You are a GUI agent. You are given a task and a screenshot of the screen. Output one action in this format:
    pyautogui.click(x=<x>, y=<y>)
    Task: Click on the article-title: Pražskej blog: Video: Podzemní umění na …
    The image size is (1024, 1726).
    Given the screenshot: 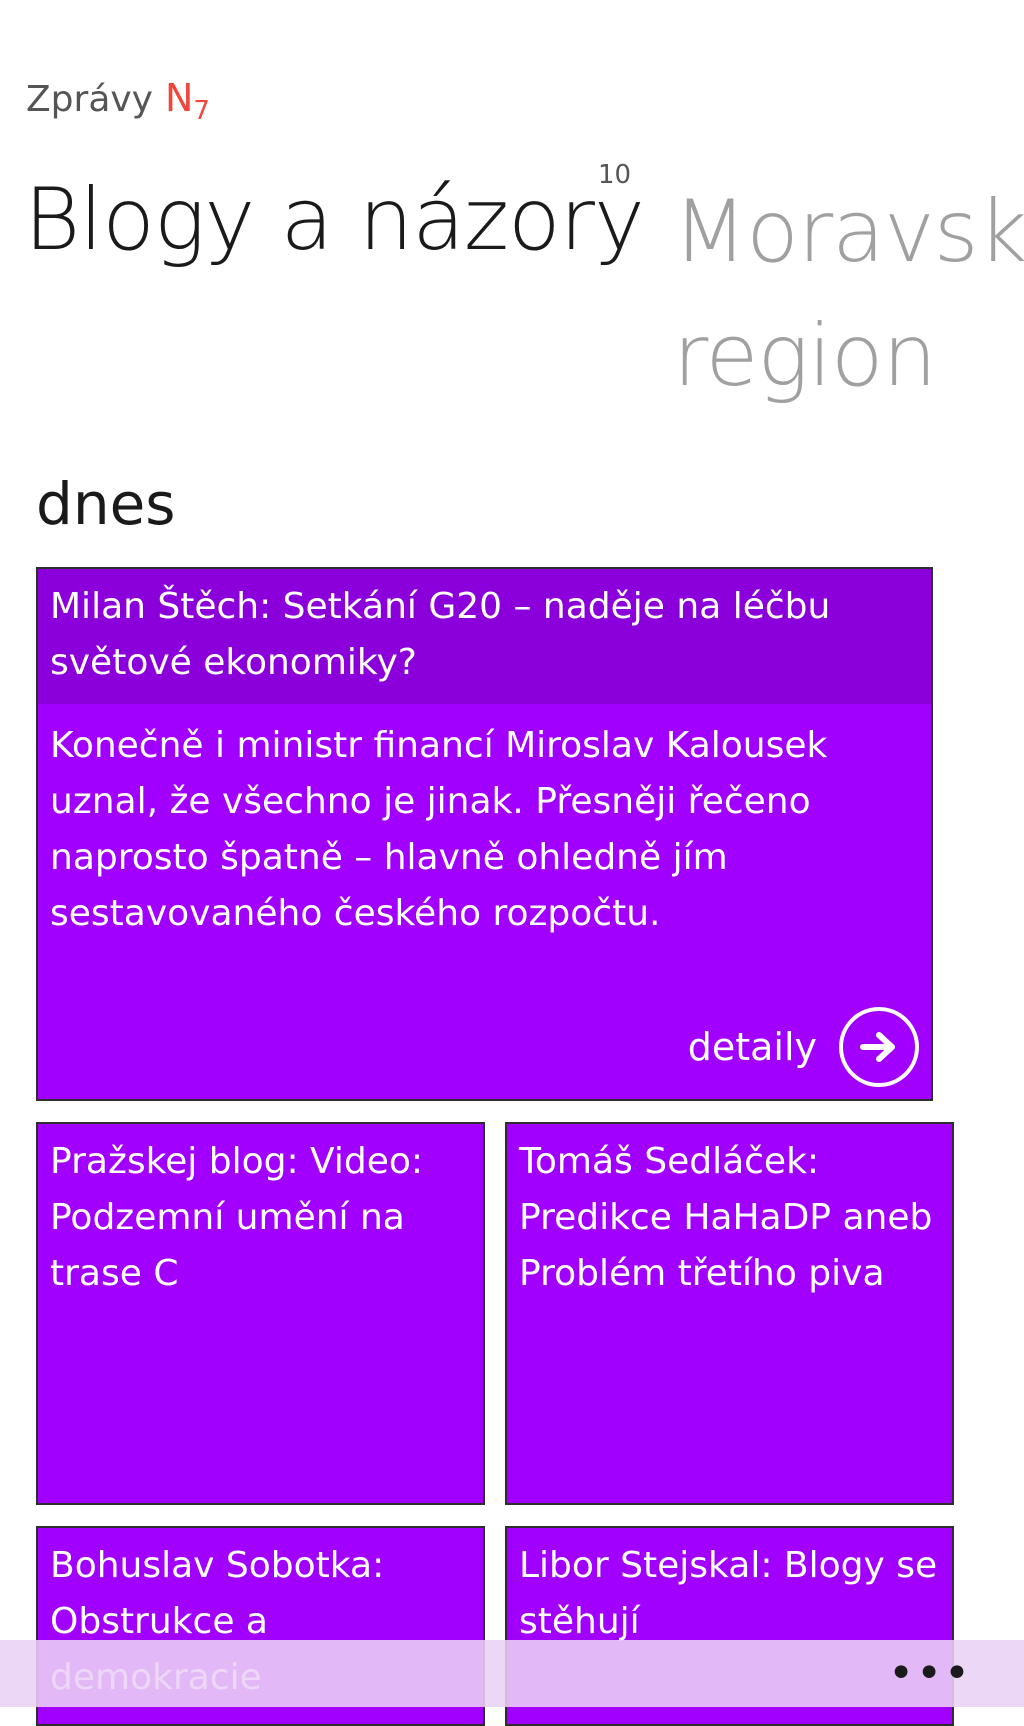 What is the action you would take?
    pyautogui.click(x=237, y=1217)
    